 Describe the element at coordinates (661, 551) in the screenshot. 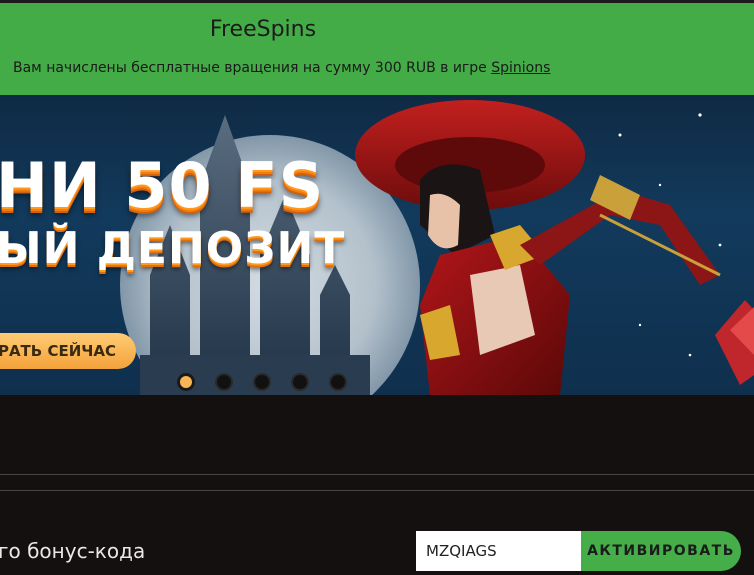

I see `activate-button: АКТИВИРОВАТЬ` at that location.